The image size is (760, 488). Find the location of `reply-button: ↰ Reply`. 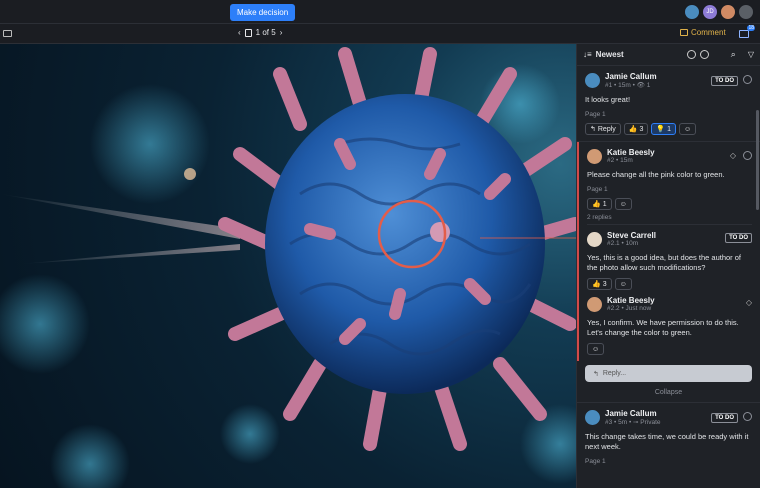

reply-button: ↰ Reply is located at coordinates (603, 129).